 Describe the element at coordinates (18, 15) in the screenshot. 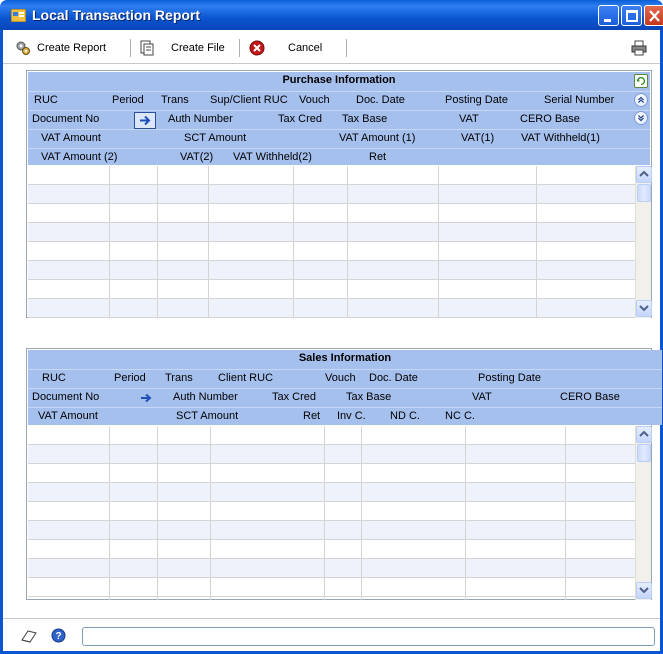

I see `report-window-icon` at that location.